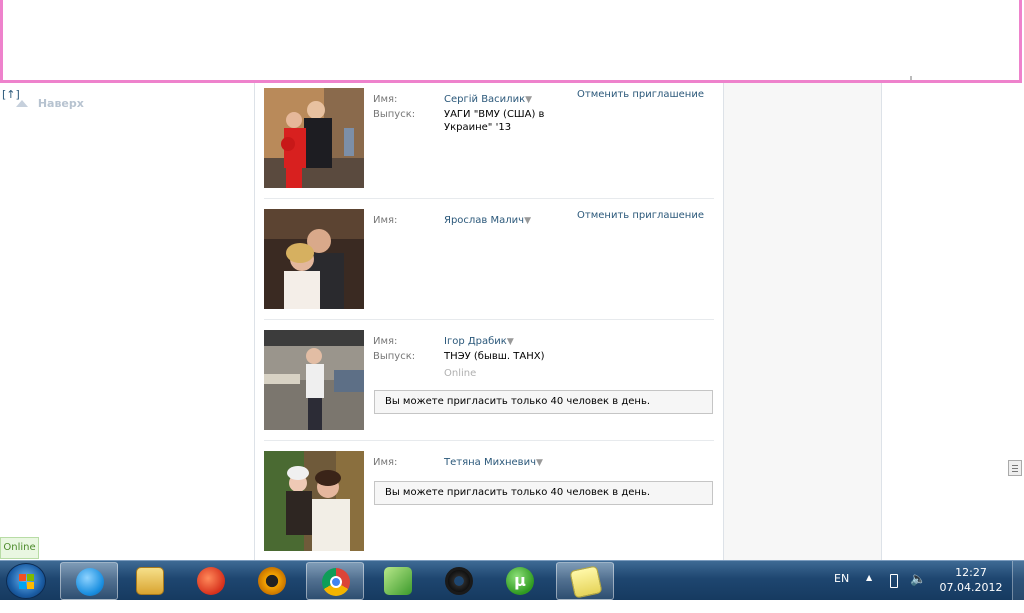 Image resolution: width=1024 pixels, height=613 pixels. What do you see at coordinates (475, 341) in the screenshot?
I see `person-name-link: Ігор Драбик` at bounding box center [475, 341].